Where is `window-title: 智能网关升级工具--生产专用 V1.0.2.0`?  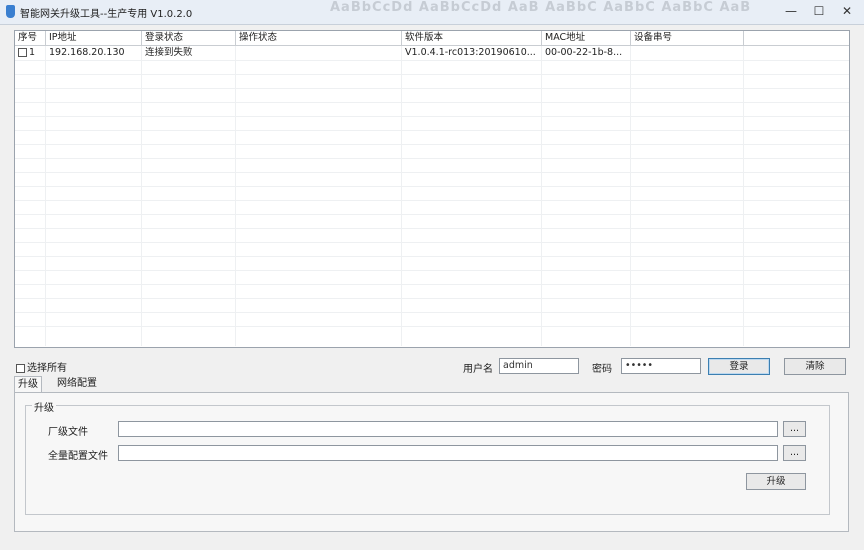
window-title: 智能网关升级工具--生产专用 V1.0.2.0 is located at coordinates (106, 14).